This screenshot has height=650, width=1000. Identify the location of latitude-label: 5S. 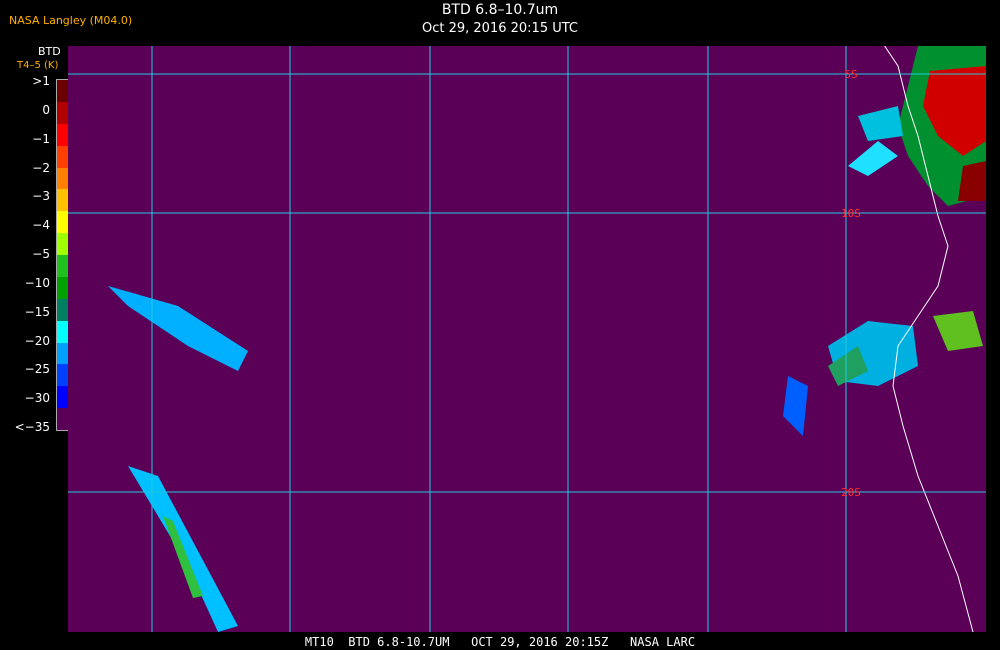
(850, 74).